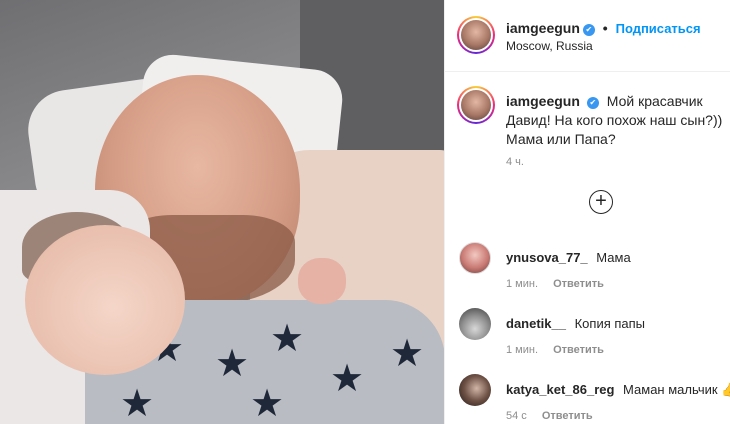 This screenshot has width=730, height=424. I want to click on plus-circle-icon: +, so click(601, 201).